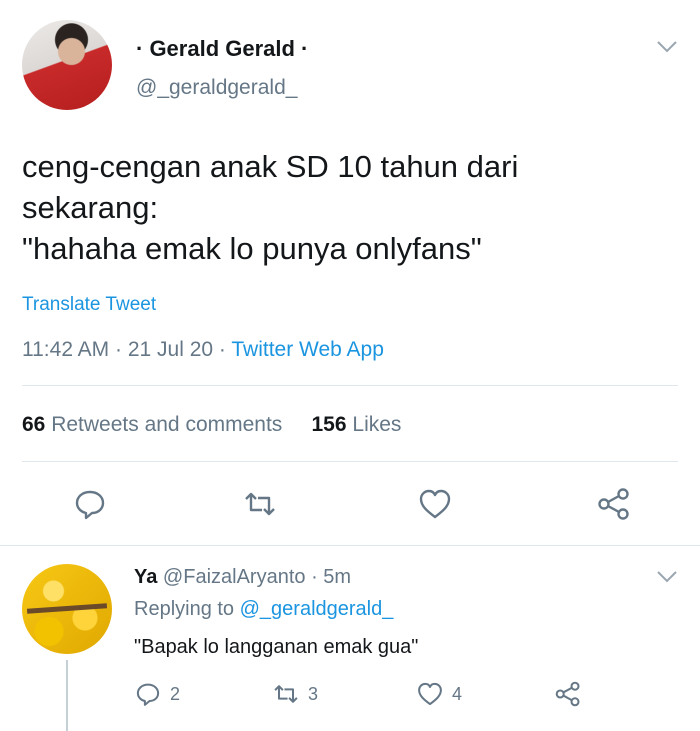  What do you see at coordinates (222, 49) in the screenshot?
I see `author-display-name: · Gerald Gerald ·` at bounding box center [222, 49].